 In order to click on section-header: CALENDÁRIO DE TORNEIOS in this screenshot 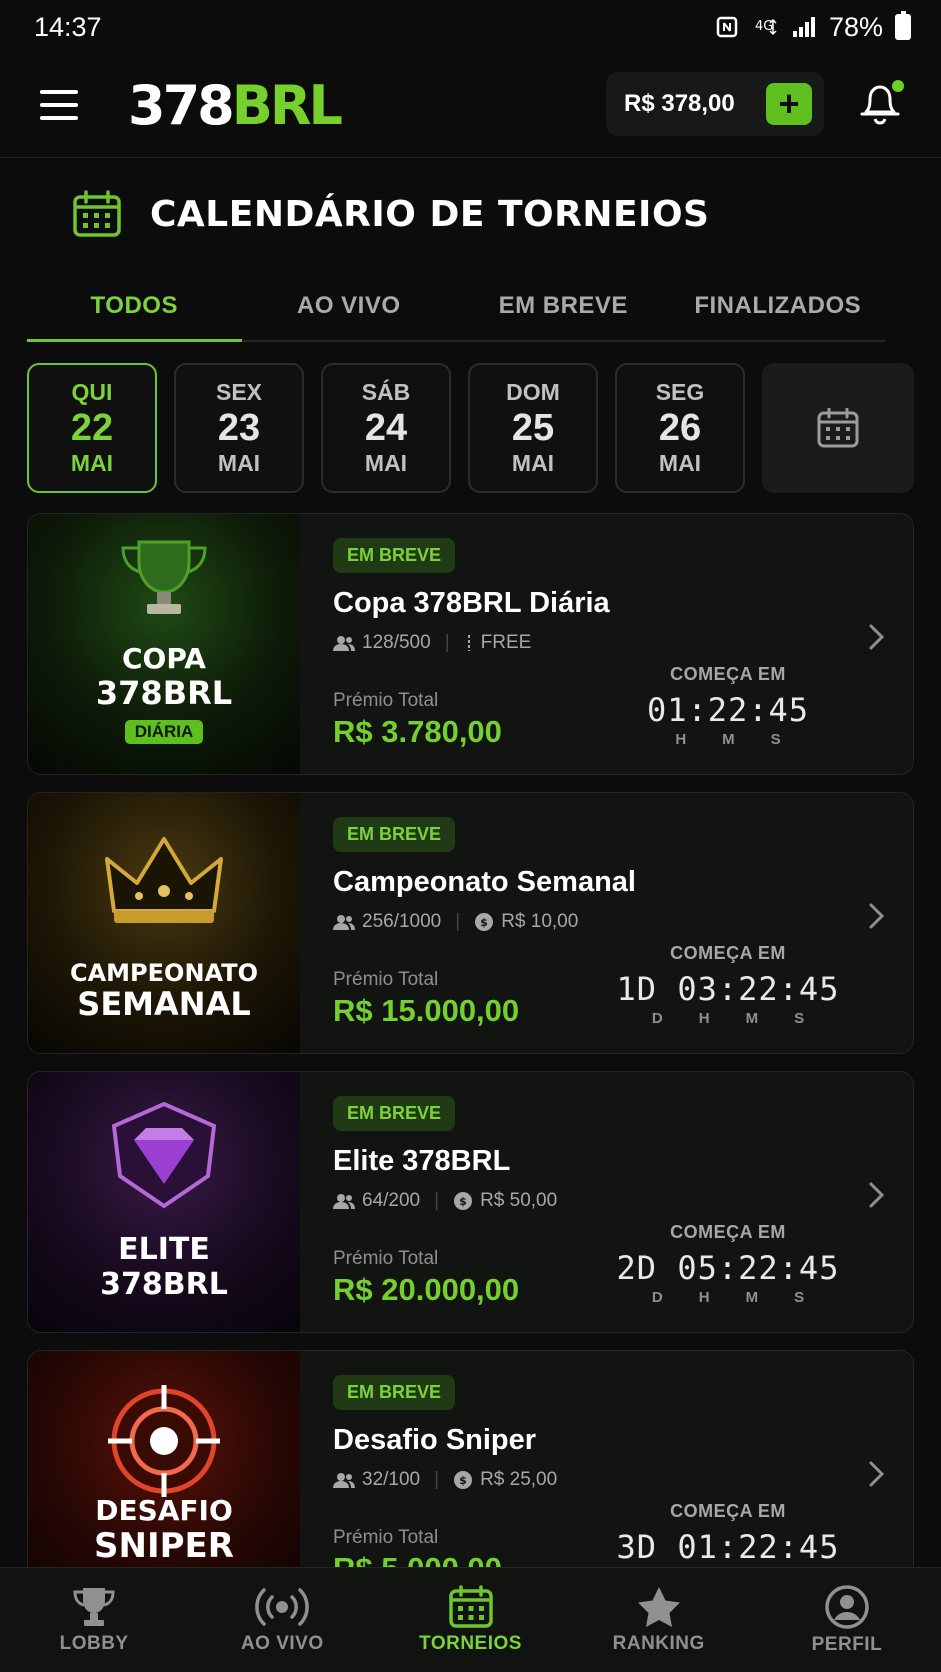, I will do `click(390, 214)`.